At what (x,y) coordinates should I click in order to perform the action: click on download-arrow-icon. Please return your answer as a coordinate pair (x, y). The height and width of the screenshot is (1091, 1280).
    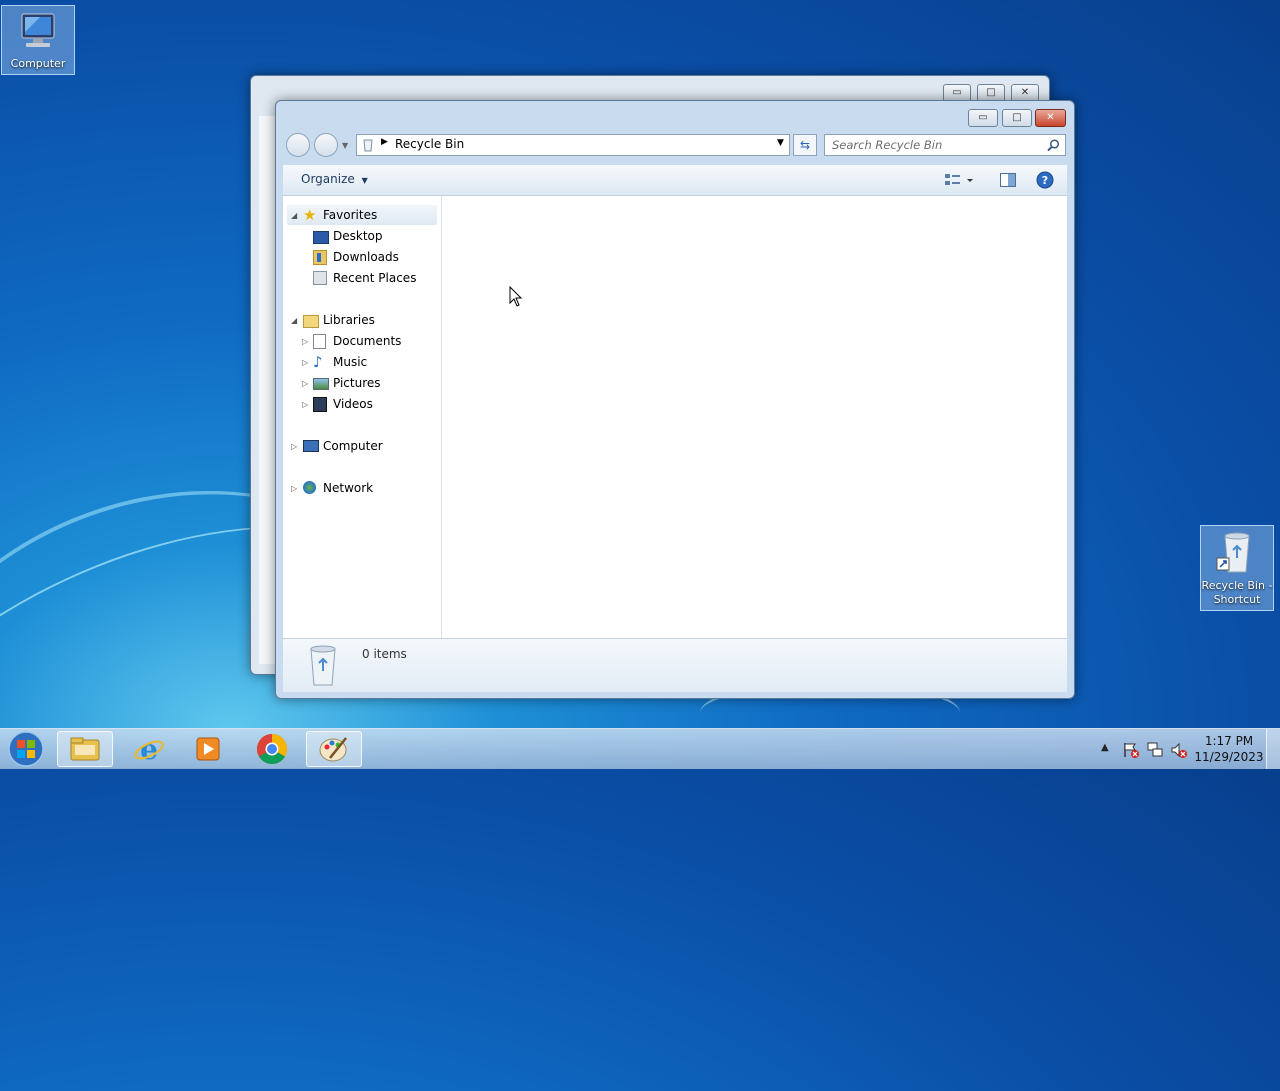
    Looking at the image, I should click on (319, 257).